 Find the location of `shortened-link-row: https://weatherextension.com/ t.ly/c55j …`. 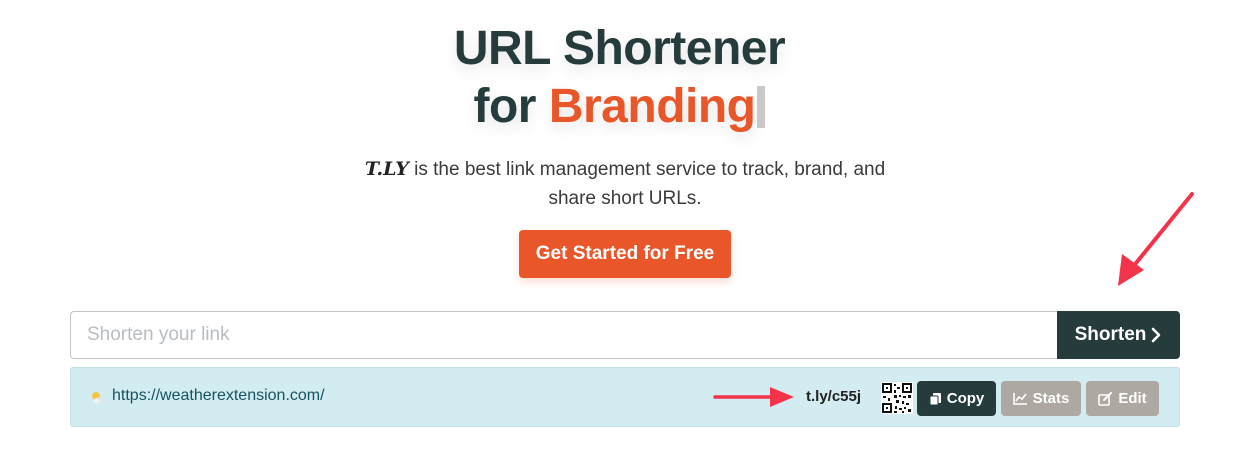

shortened-link-row: https://weatherextension.com/ t.ly/c55j … is located at coordinates (625, 397).